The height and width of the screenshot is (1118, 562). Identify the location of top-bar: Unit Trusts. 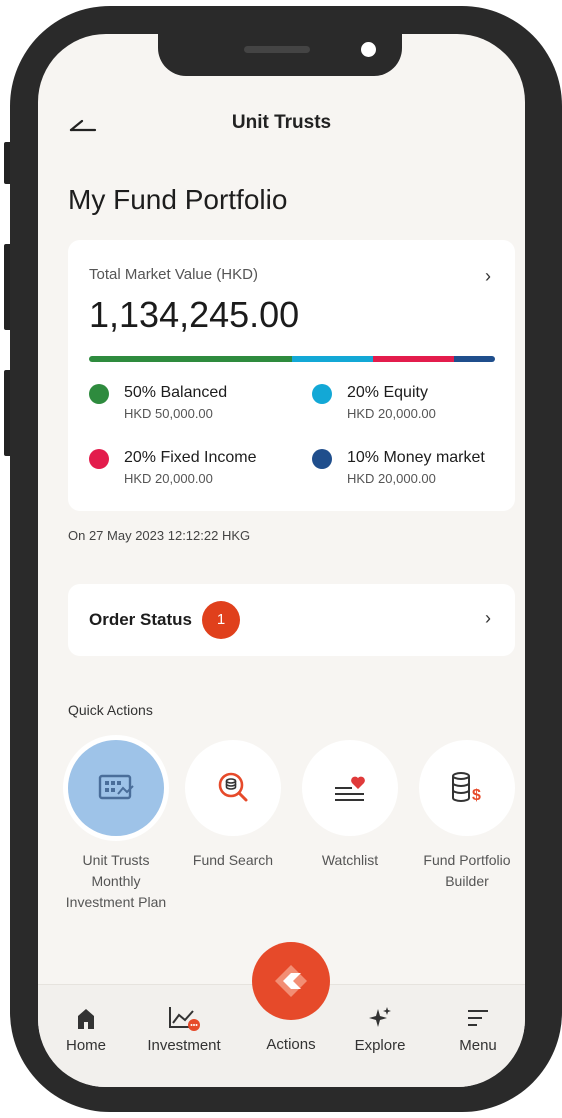
(281, 124).